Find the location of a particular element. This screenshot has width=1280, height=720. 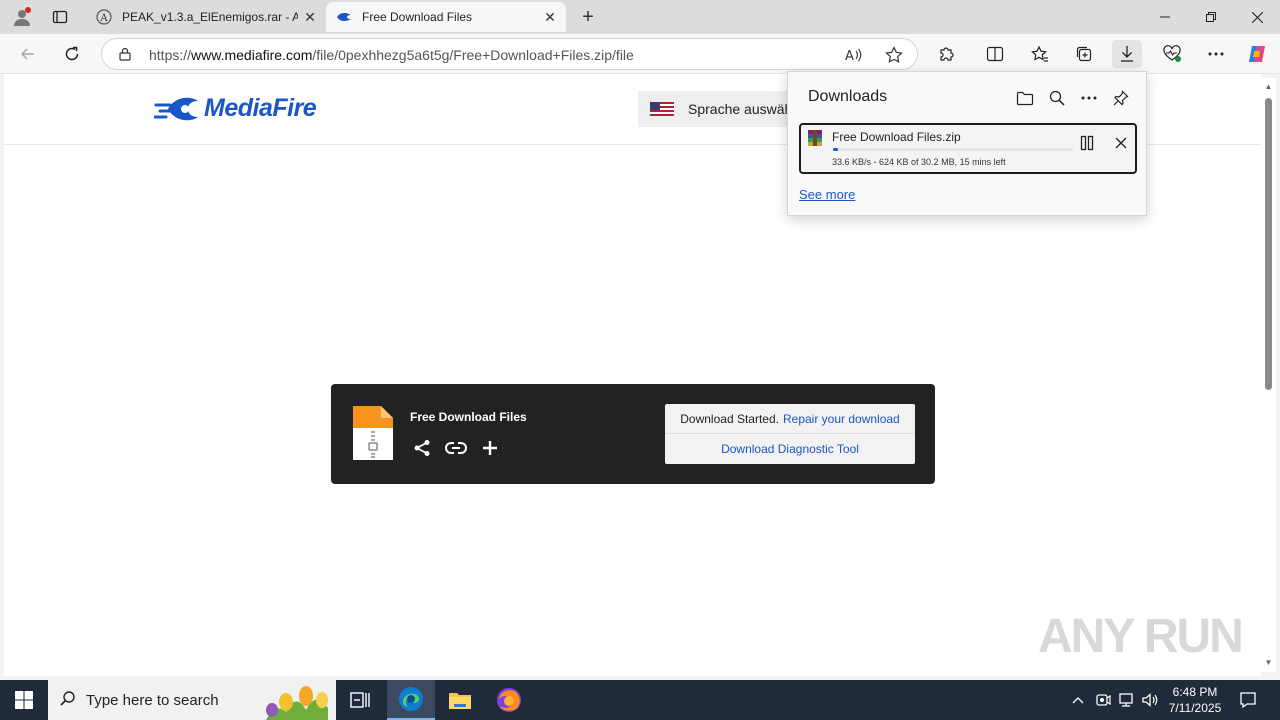

taskbar-file-explorer-button is located at coordinates (460, 700).